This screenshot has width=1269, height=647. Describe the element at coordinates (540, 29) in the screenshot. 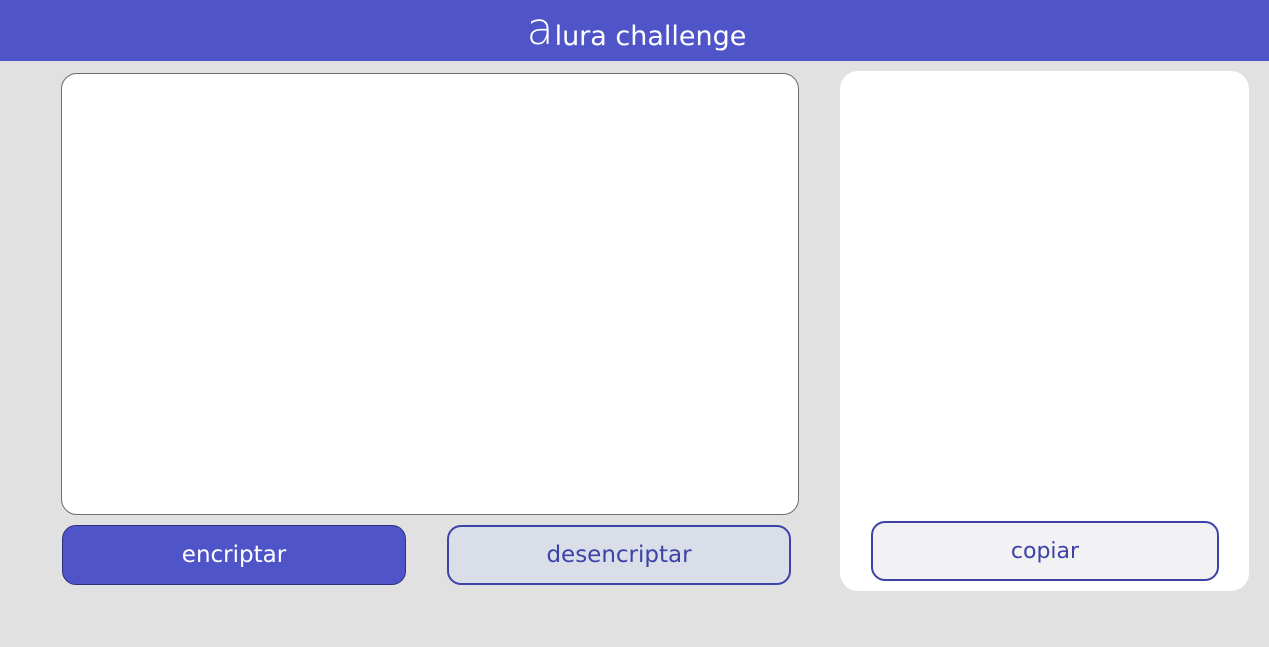

I see `logo-letter: a` at that location.